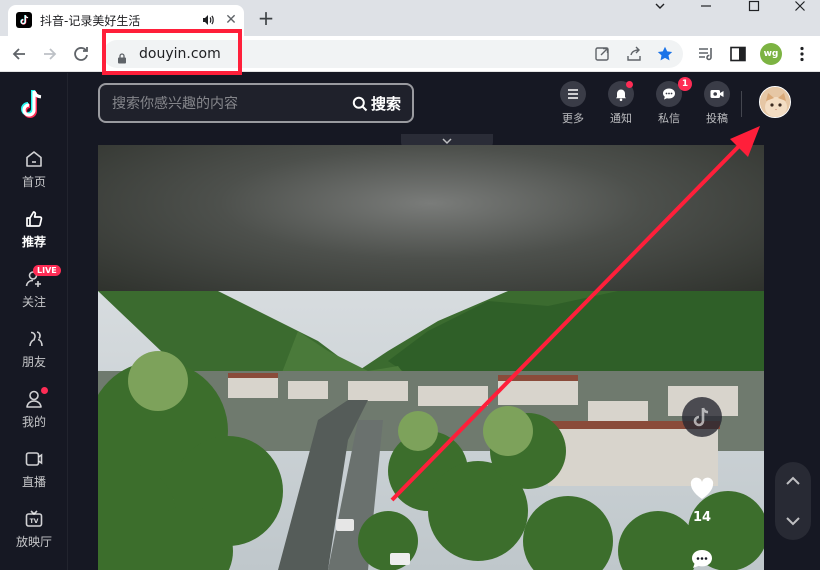 The image size is (820, 570). I want to click on next-video-chevron-down-icon, so click(793, 521).